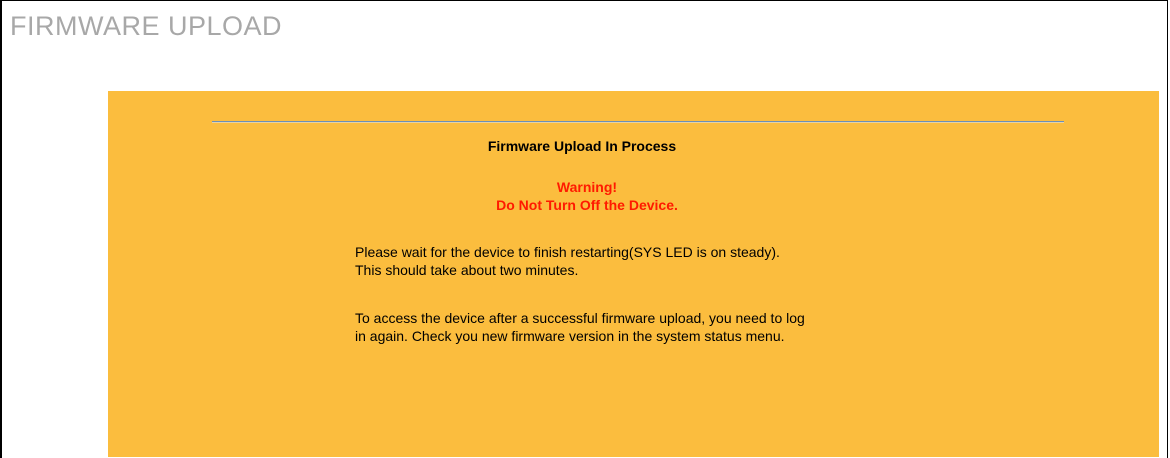  What do you see at coordinates (587, 187) in the screenshot?
I see `warning-title: Warning!` at bounding box center [587, 187].